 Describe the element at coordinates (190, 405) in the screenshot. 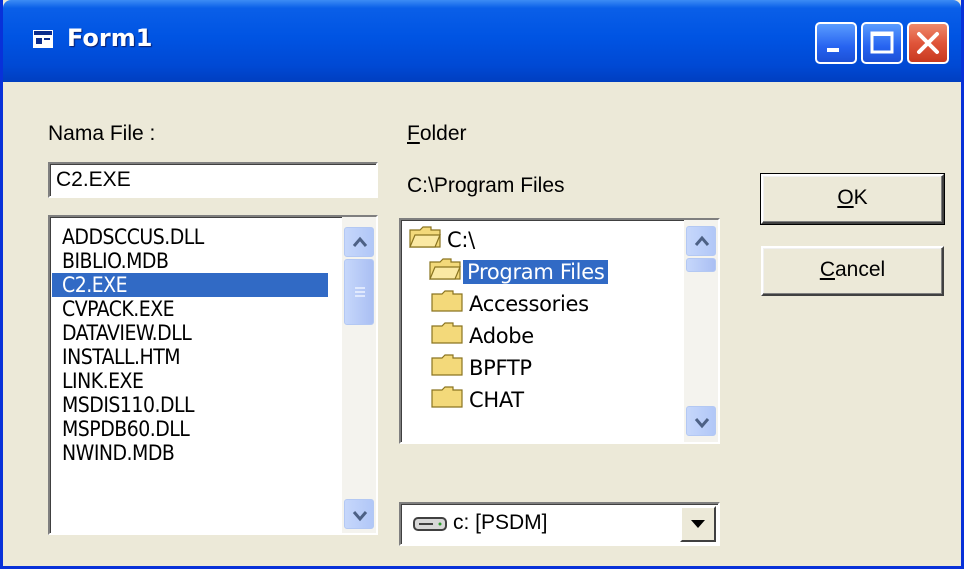

I see `file-list-item: MSDIS110.DLL` at that location.